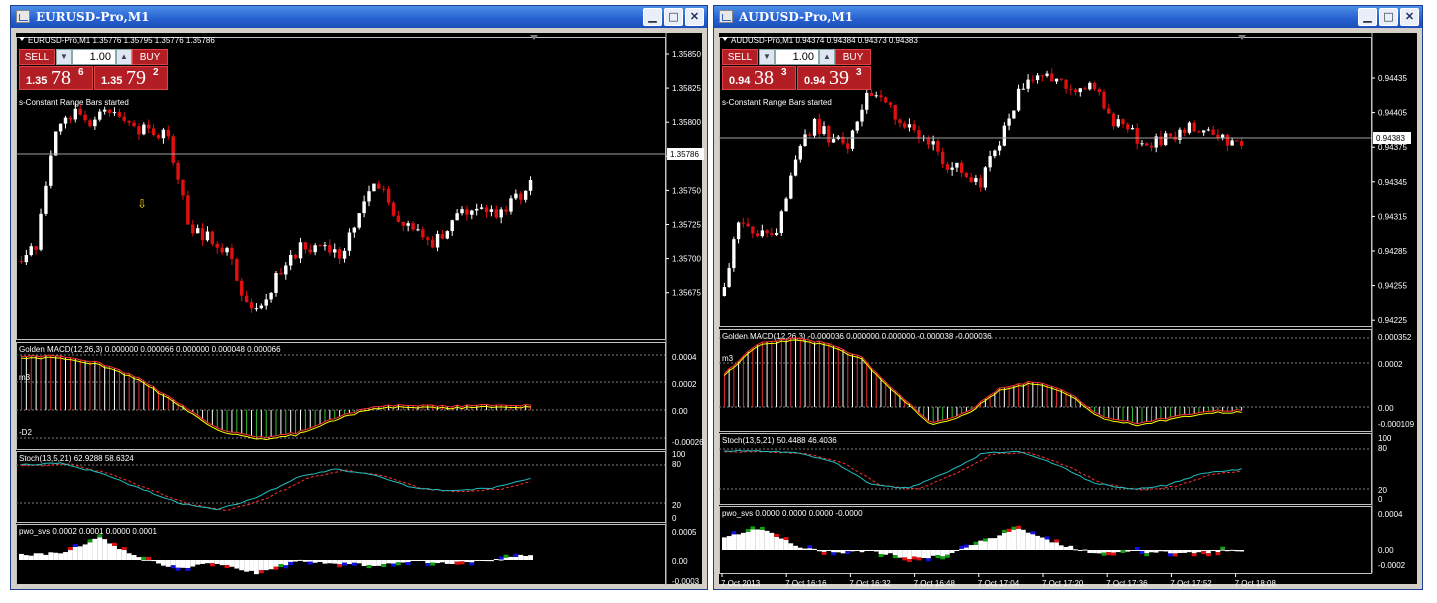 The width and height of the screenshot is (1437, 603). What do you see at coordinates (1390, 514) in the screenshot?
I see `pwo-axis-label: 0.0004` at bounding box center [1390, 514].